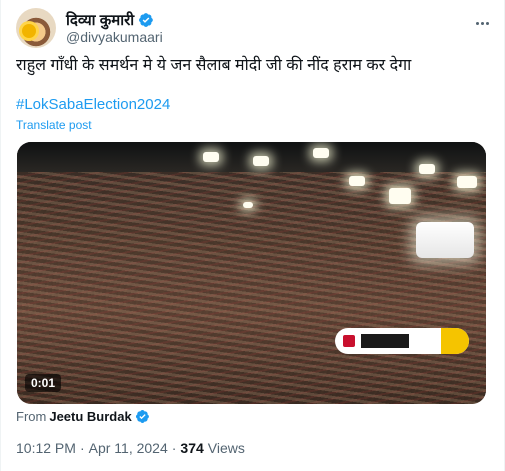 The width and height of the screenshot is (505, 471). What do you see at coordinates (349, 341) in the screenshot?
I see `banner-logo-icon` at bounding box center [349, 341].